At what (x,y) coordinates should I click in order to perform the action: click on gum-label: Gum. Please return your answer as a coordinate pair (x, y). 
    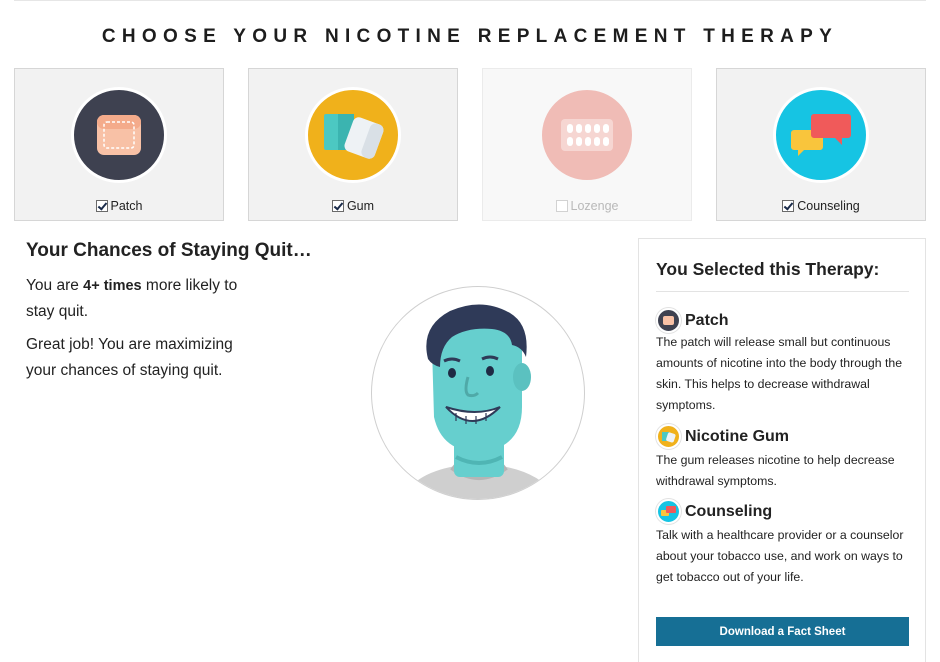
    Looking at the image, I should click on (360, 206).